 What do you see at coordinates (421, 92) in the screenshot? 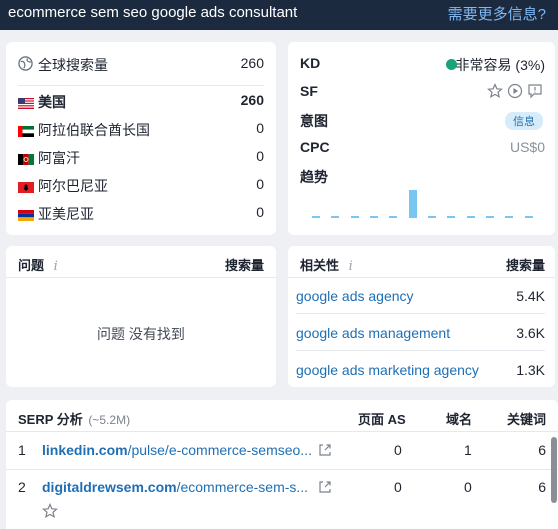
I see `sf-row: SF` at bounding box center [421, 92].